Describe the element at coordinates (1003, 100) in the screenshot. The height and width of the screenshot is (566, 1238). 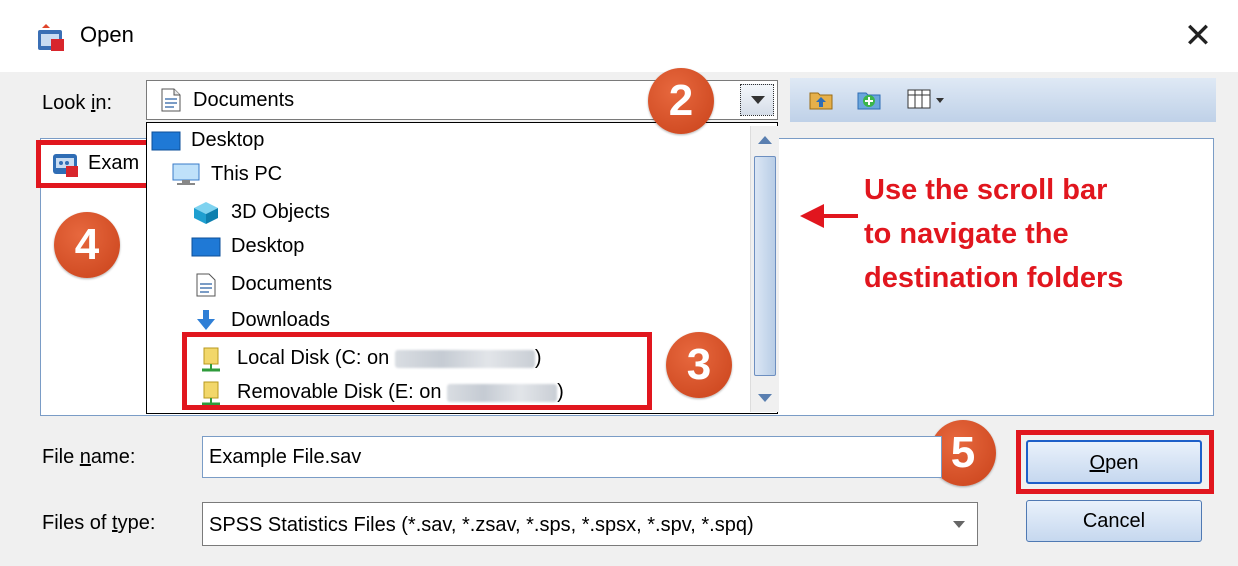
I see `toolbar` at that location.